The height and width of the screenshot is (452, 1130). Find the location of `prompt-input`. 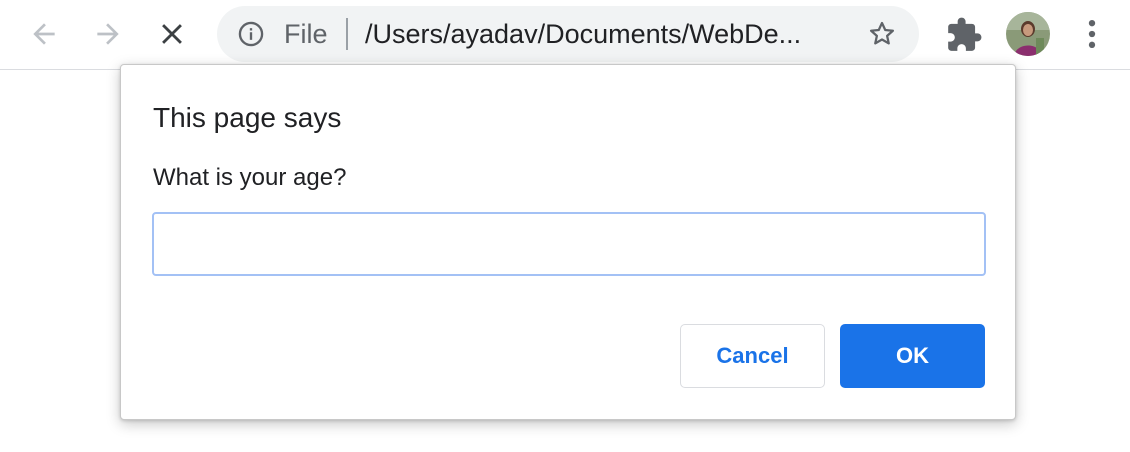

prompt-input is located at coordinates (569, 244).